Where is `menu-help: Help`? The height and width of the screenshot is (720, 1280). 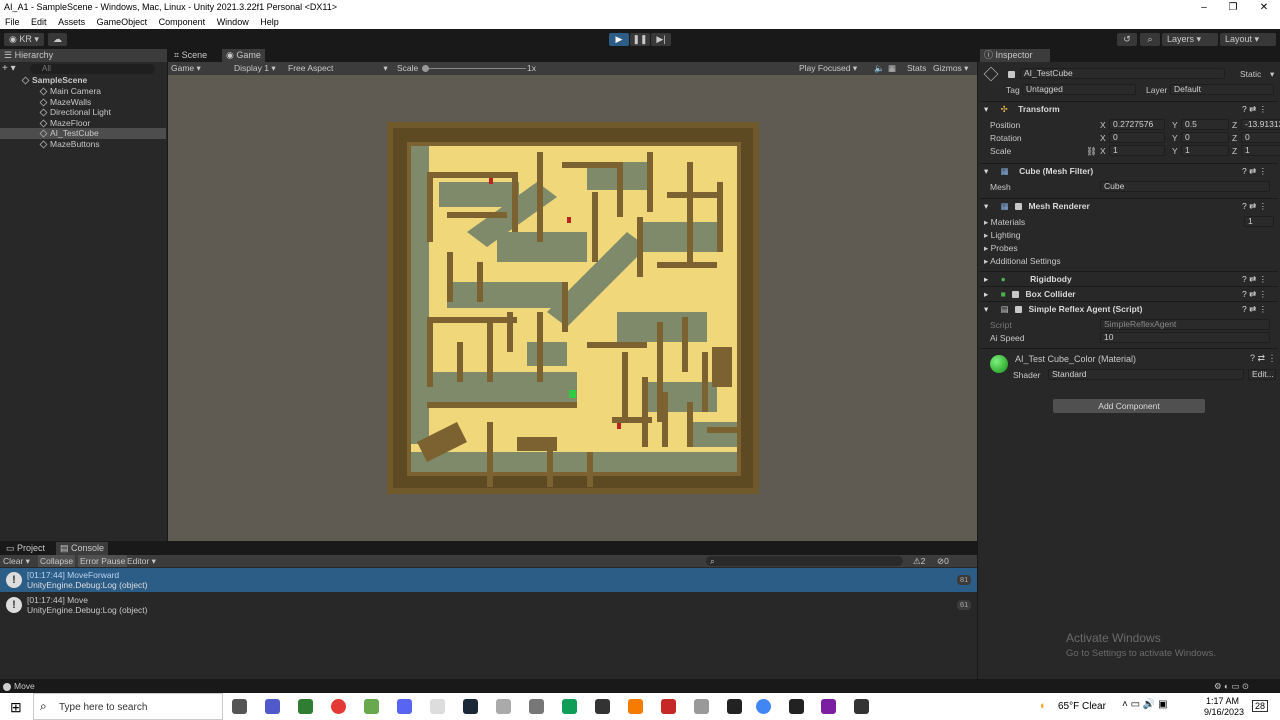
menu-help: Help is located at coordinates (269, 22).